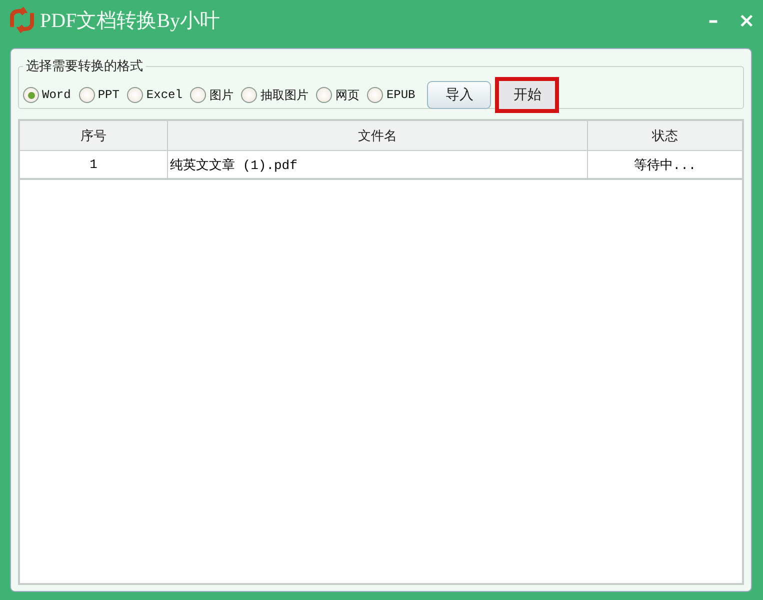 The image size is (763, 600). Describe the element at coordinates (378, 135) in the screenshot. I see `column-header: 文件名` at that location.